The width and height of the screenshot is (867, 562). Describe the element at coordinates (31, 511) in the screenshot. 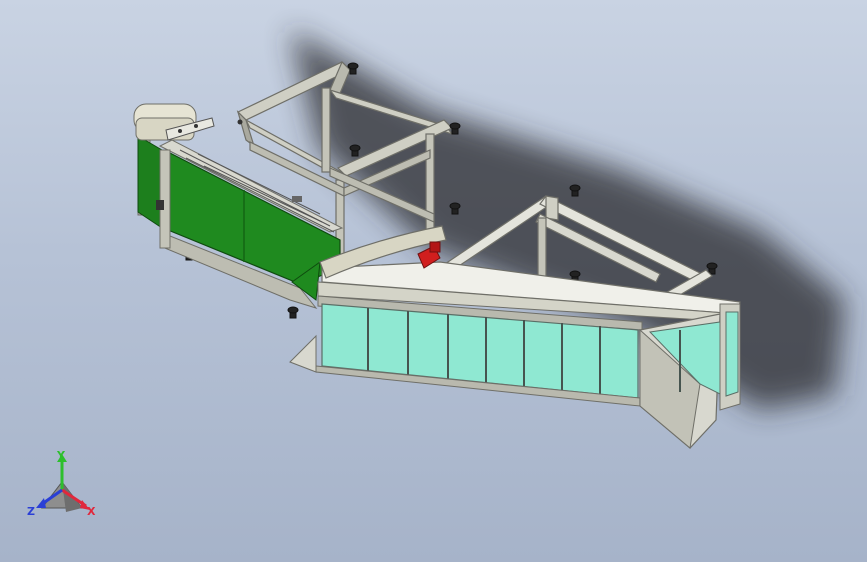

I see `triad-z-label: Z` at that location.